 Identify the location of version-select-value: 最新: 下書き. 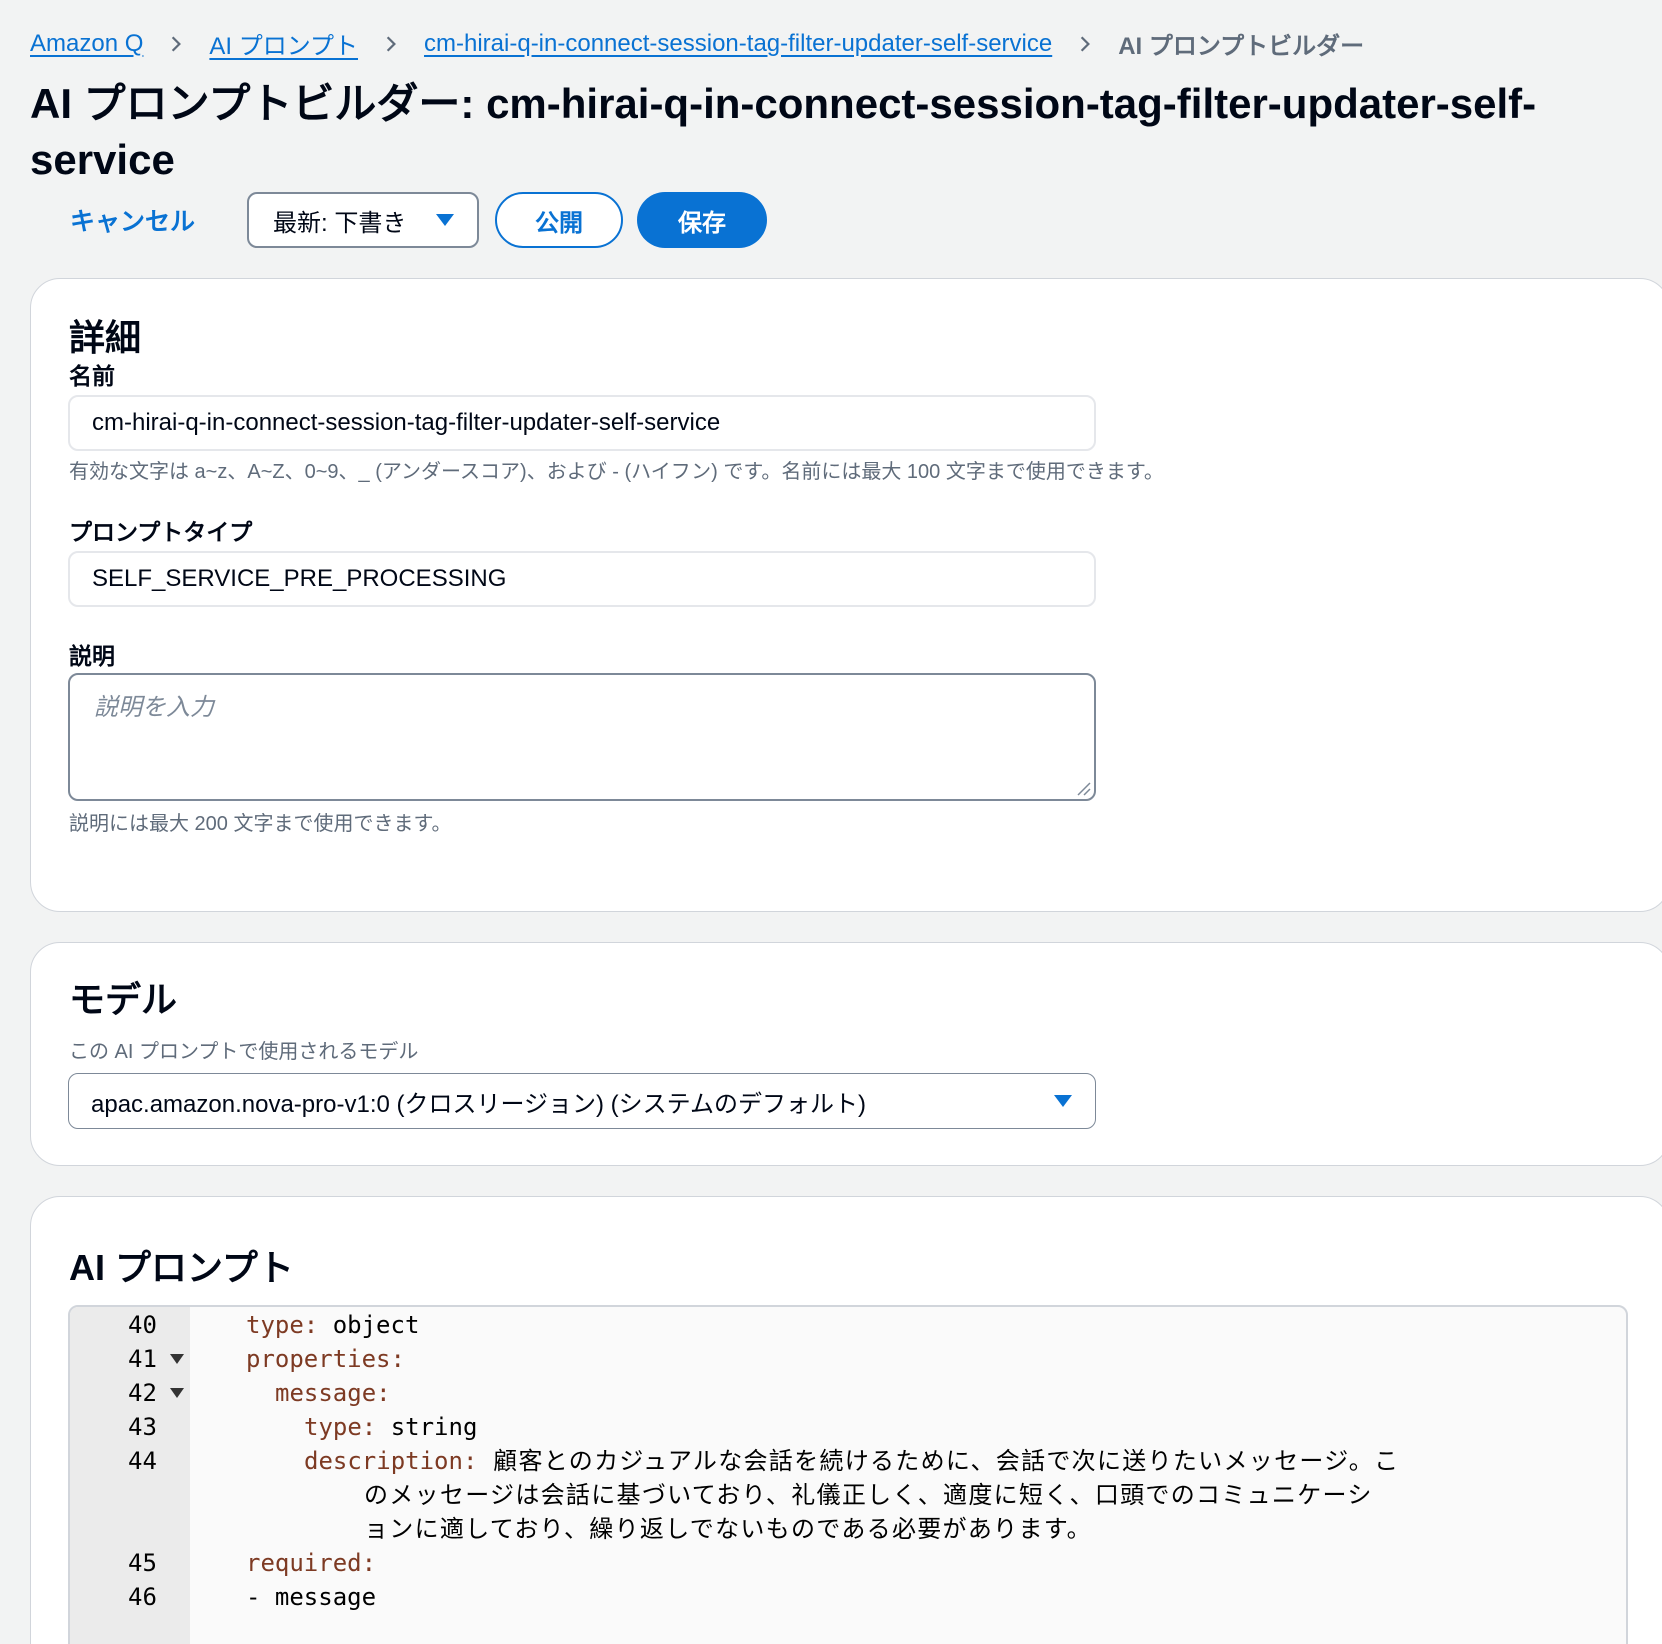
(340, 223).